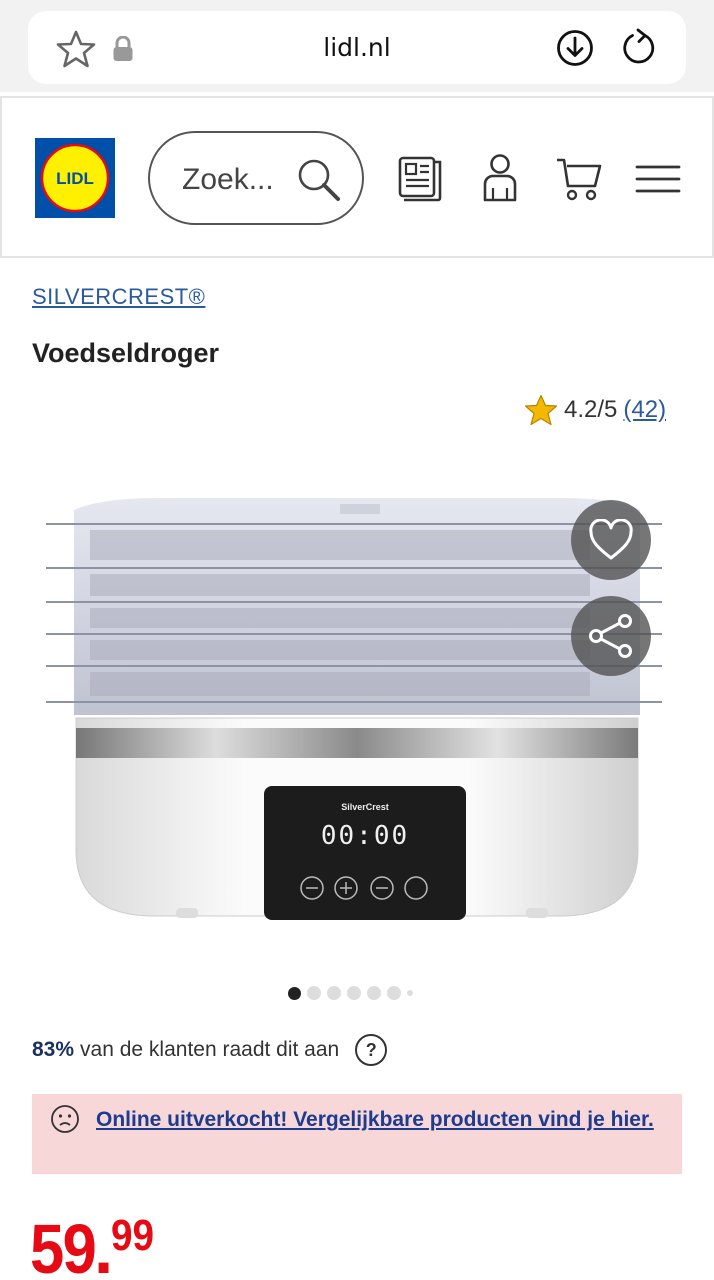  I want to click on lidl-logo: LIDL, so click(75, 178).